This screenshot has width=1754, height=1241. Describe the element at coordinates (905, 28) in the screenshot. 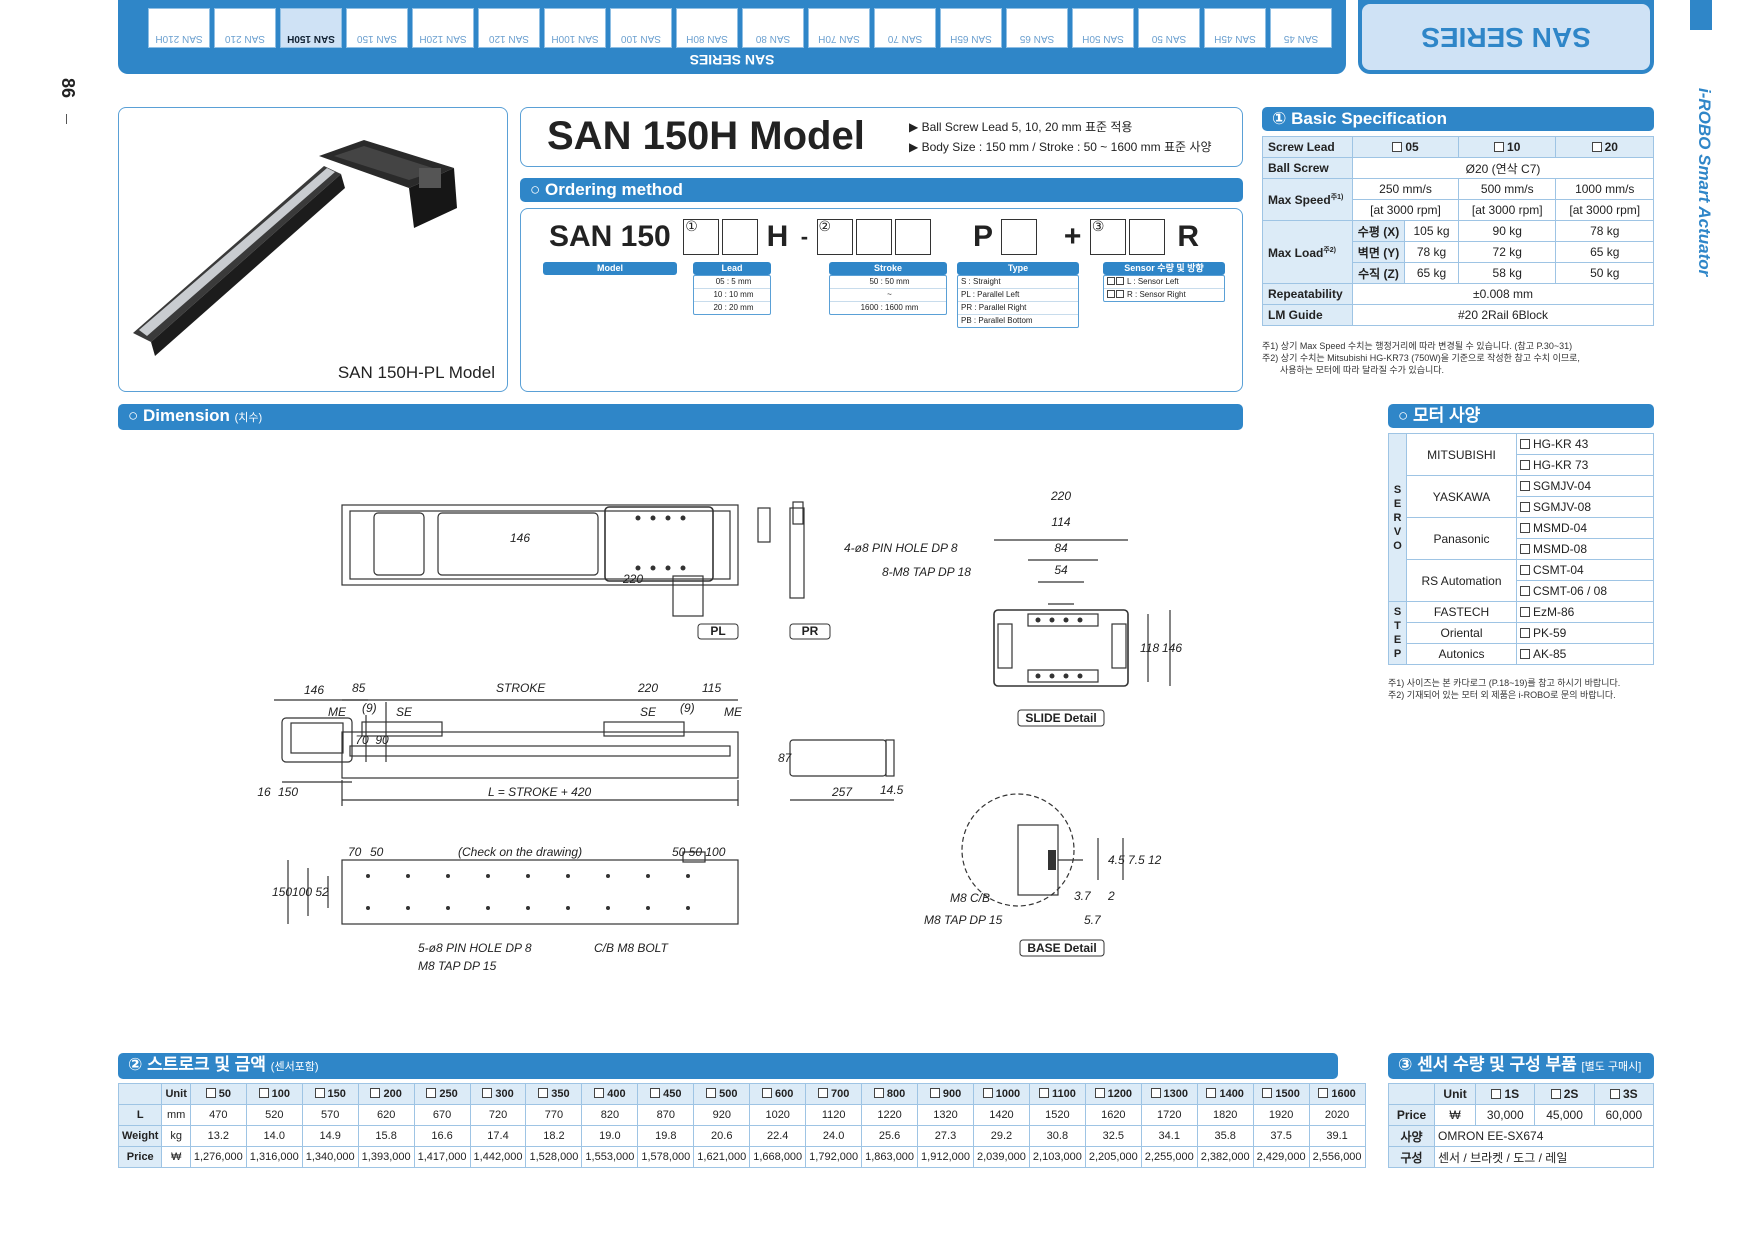

I see `series-tab: SAN 70` at that location.